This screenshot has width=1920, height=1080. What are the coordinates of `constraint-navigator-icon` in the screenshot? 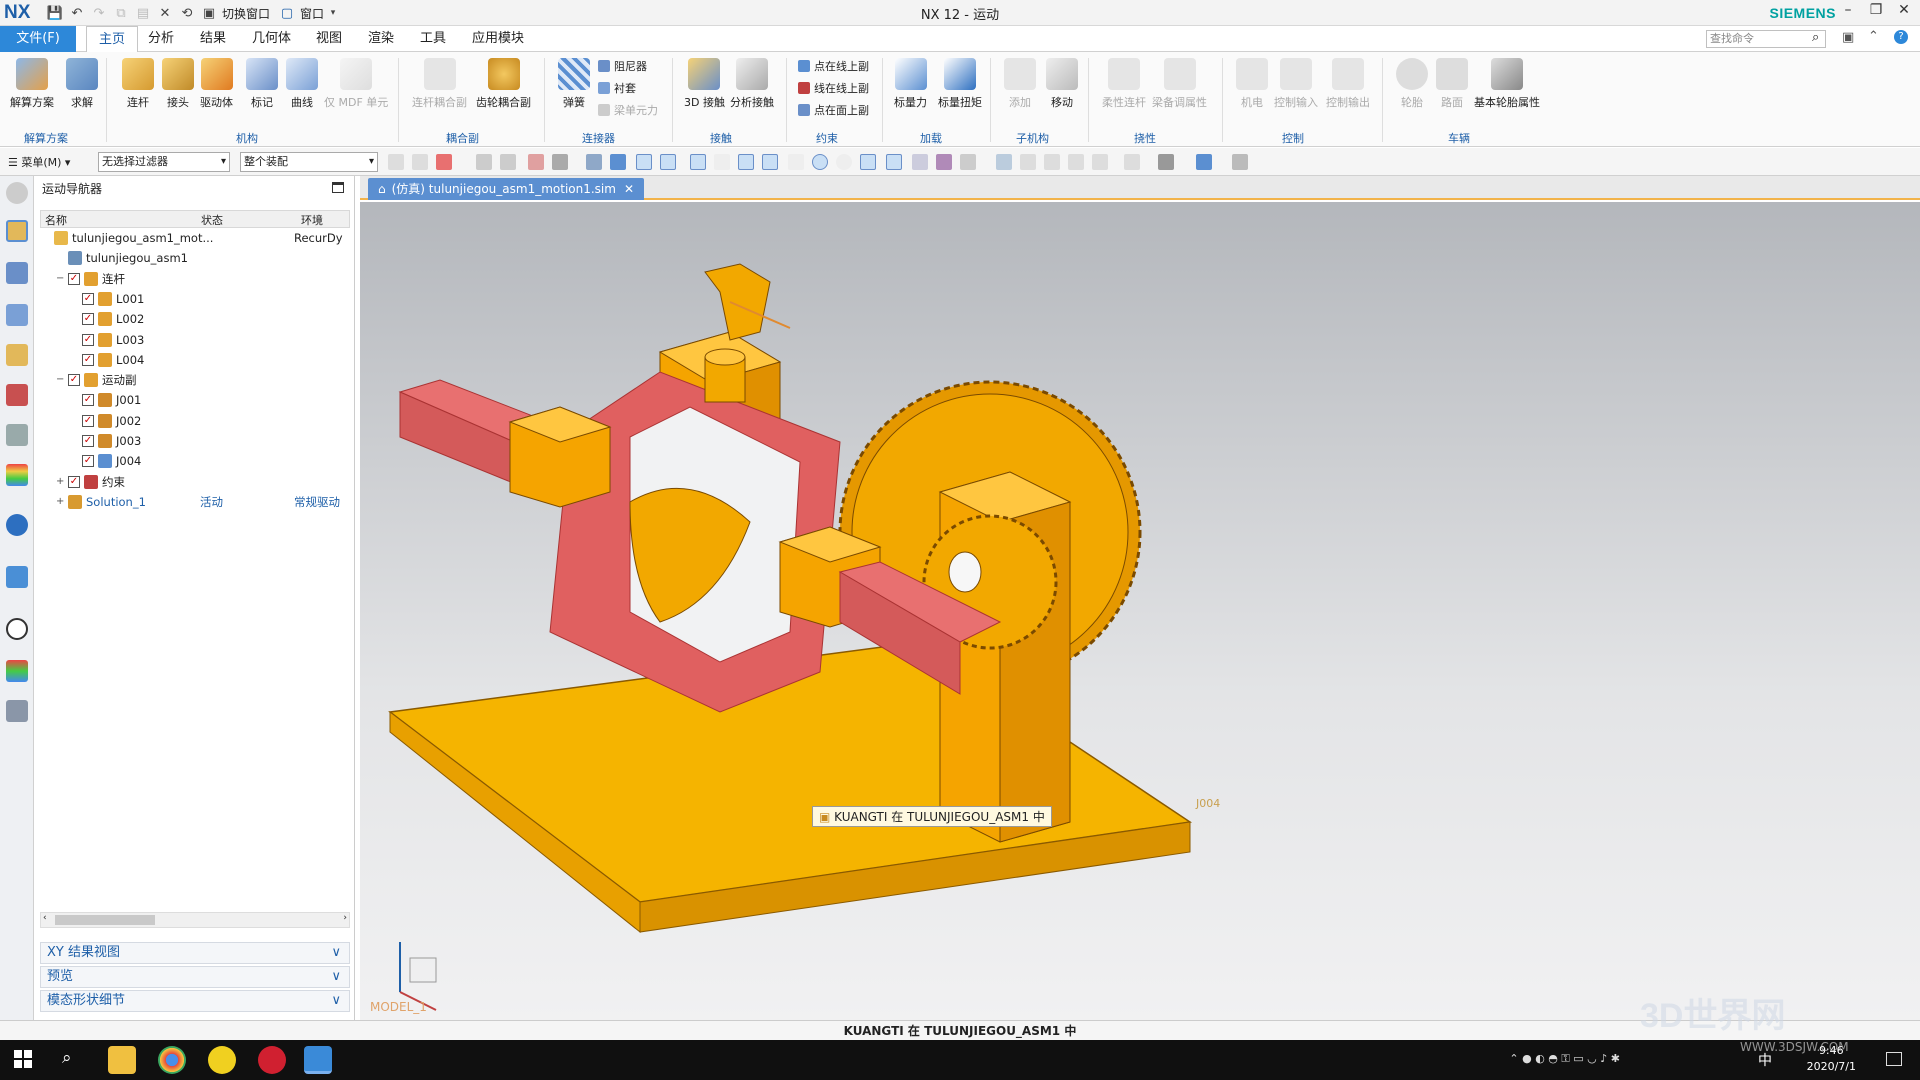 It's located at (17, 315).